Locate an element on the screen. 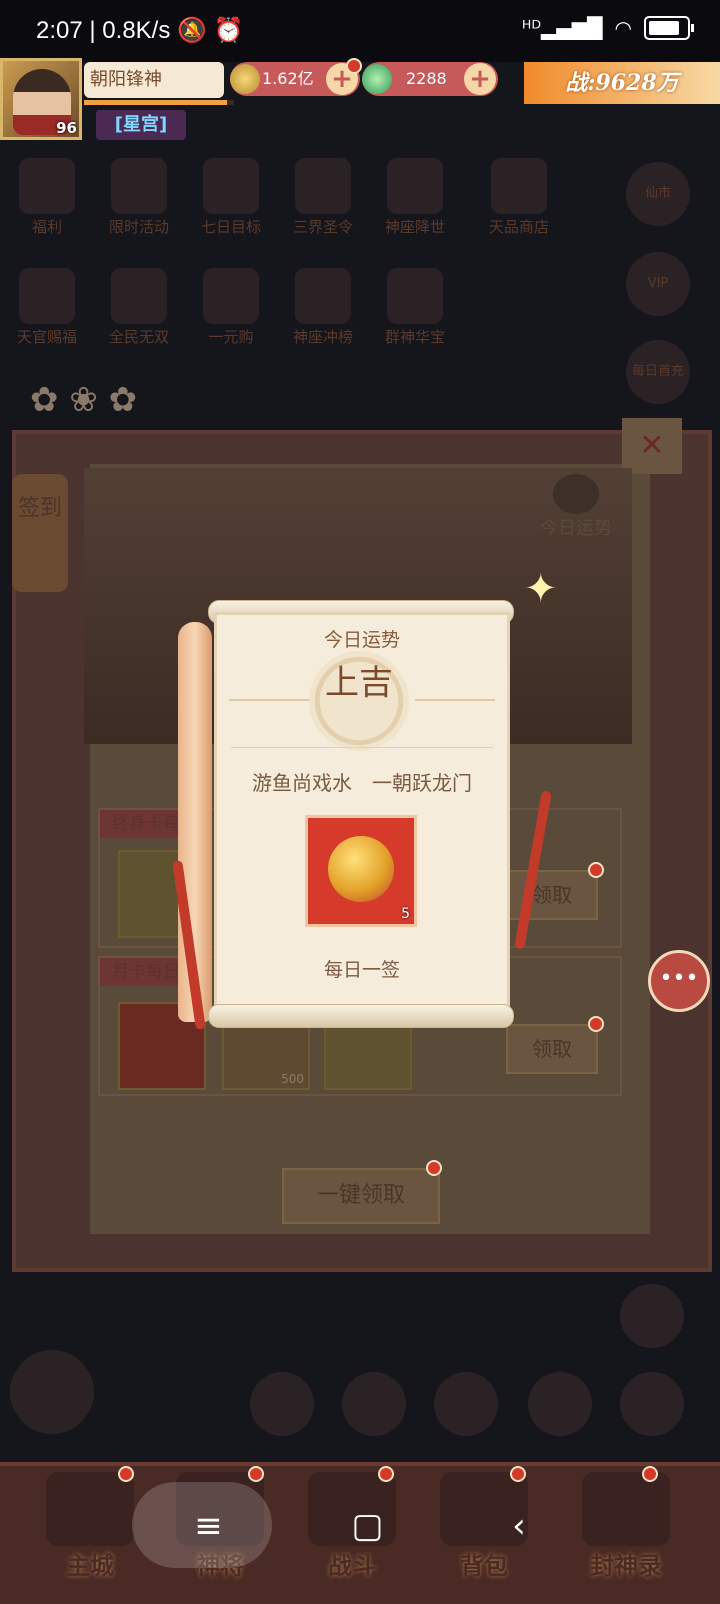  status-icons: ᴴᴰ▂▄▆█ ◠ is located at coordinates (607, 28).